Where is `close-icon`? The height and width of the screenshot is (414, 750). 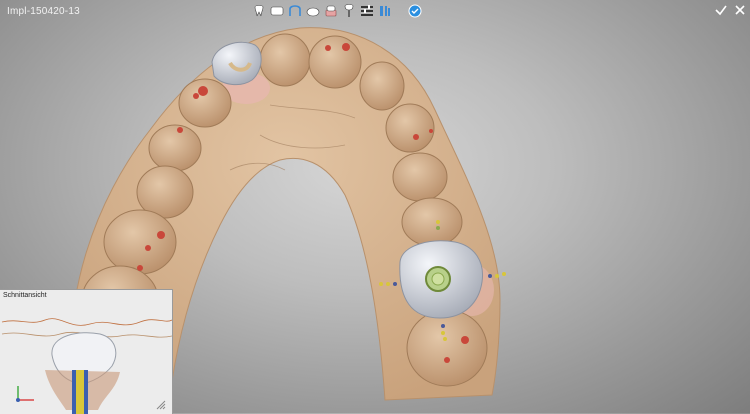 close-icon is located at coordinates (740, 10).